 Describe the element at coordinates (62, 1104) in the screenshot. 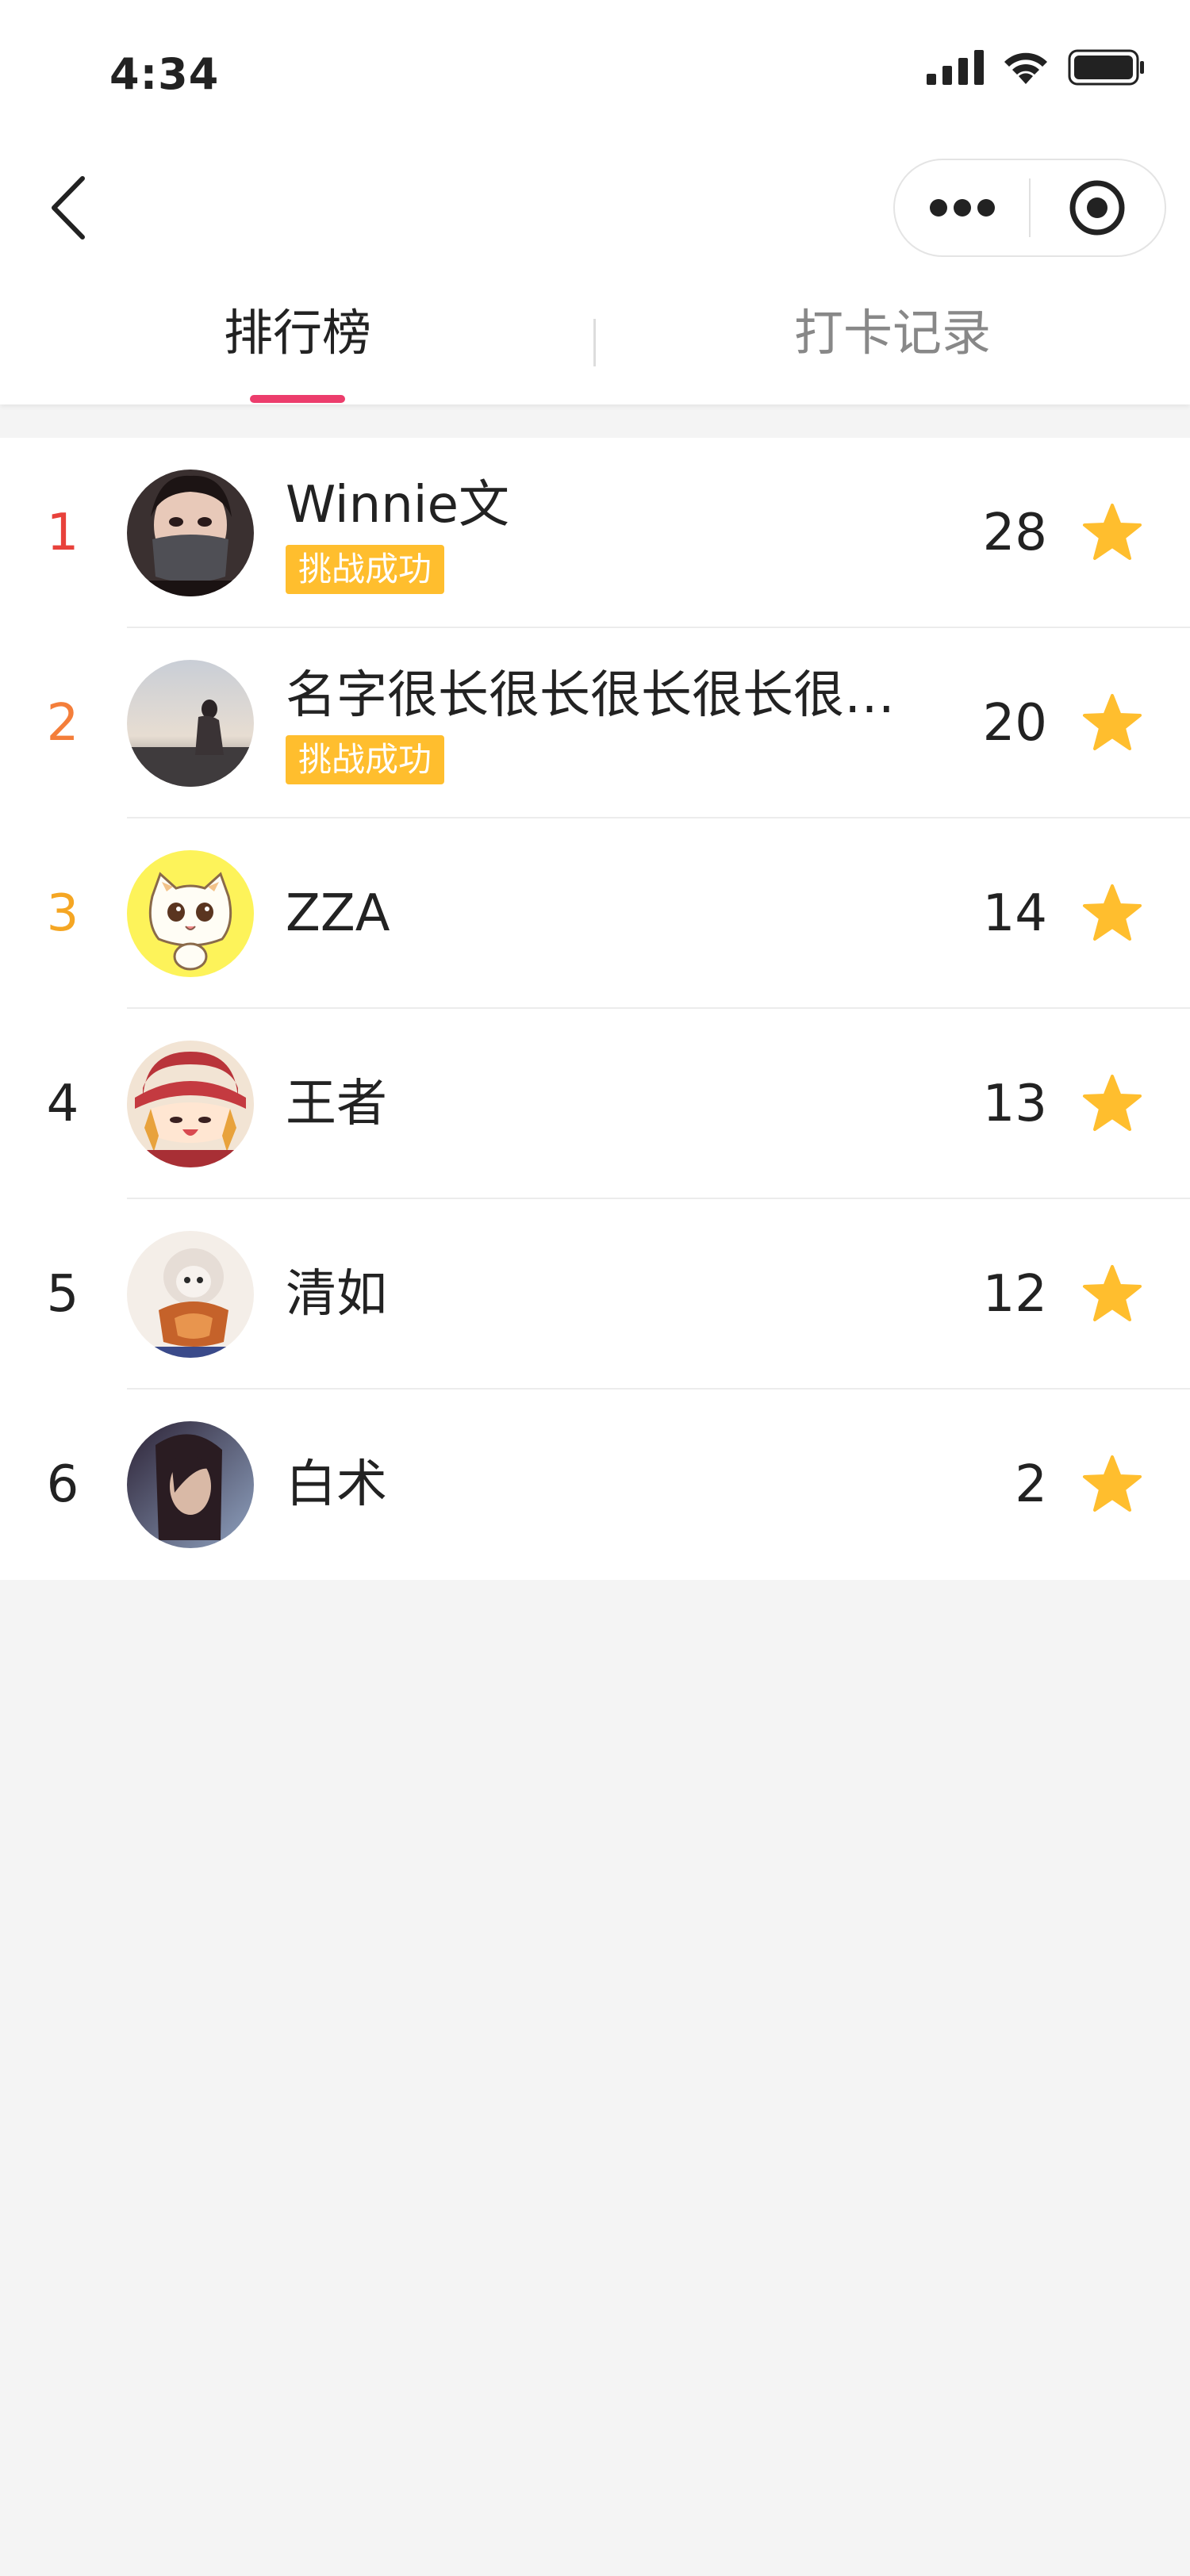

I see `rank-number: 4` at that location.